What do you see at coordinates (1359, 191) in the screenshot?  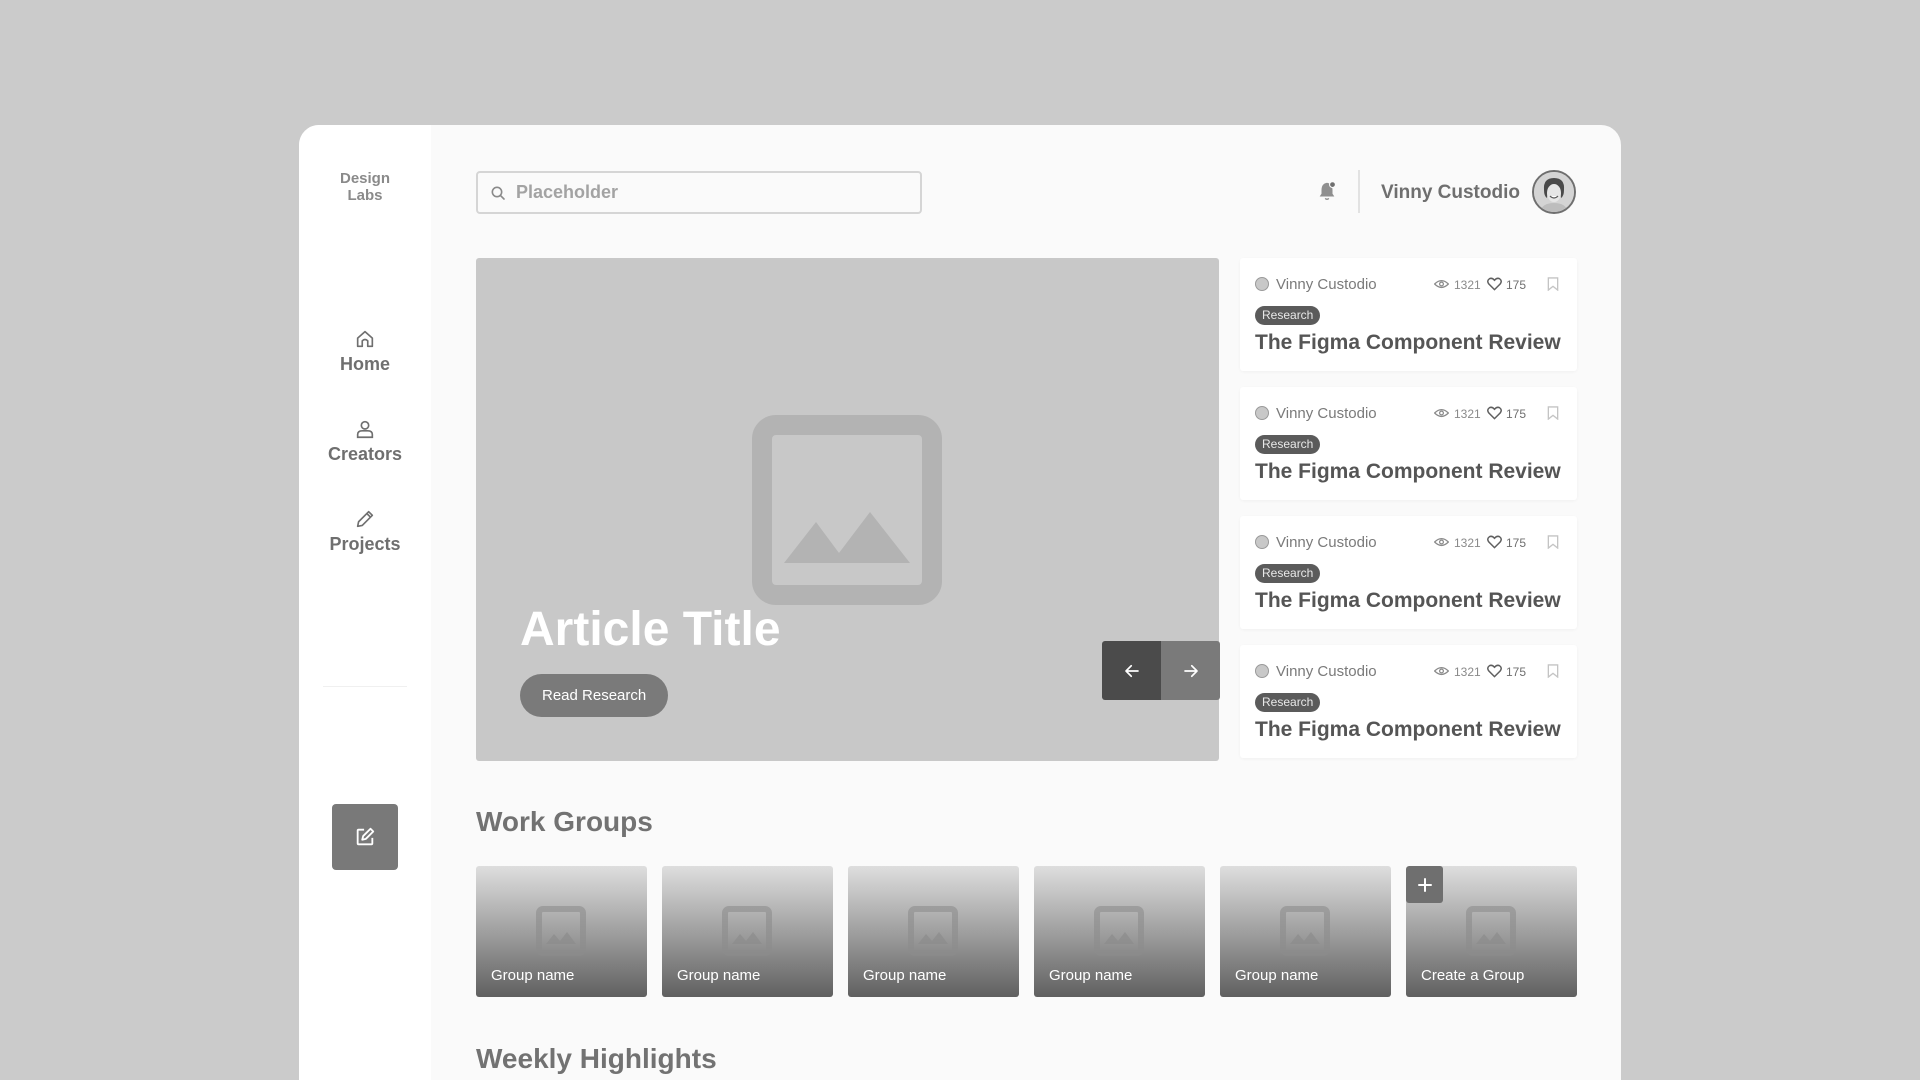 I see `header-divider` at bounding box center [1359, 191].